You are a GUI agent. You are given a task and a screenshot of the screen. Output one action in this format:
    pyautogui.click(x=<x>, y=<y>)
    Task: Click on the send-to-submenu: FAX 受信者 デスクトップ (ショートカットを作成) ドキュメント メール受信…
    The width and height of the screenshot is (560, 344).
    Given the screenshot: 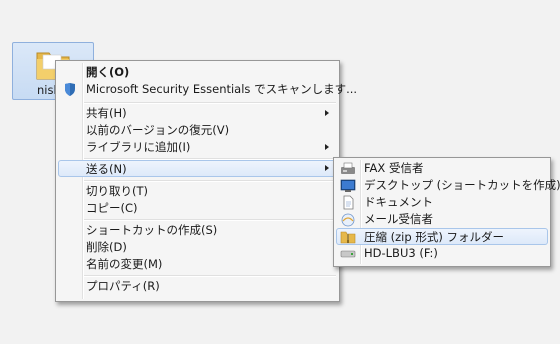 What is the action you would take?
    pyautogui.click(x=446, y=212)
    